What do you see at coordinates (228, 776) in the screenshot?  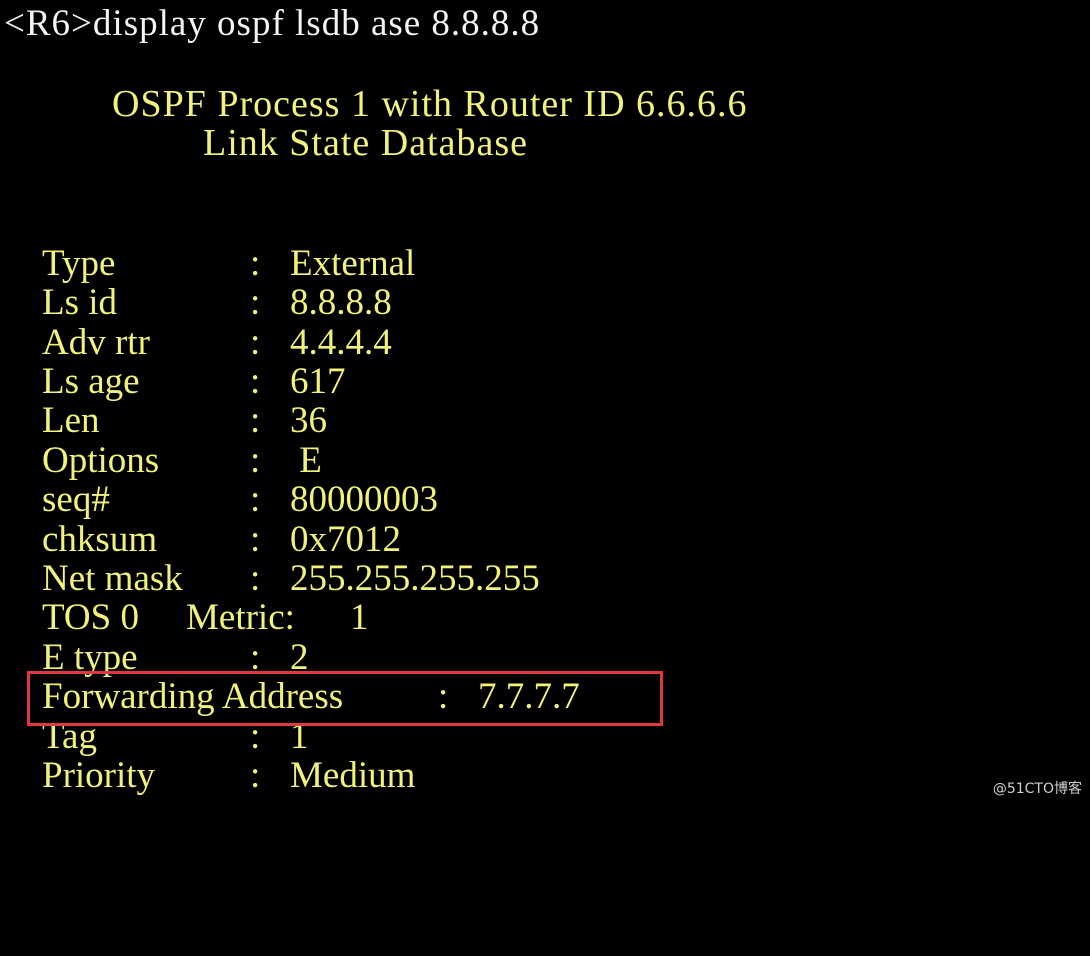 I see `field-row-priority: Priority : Medium` at bounding box center [228, 776].